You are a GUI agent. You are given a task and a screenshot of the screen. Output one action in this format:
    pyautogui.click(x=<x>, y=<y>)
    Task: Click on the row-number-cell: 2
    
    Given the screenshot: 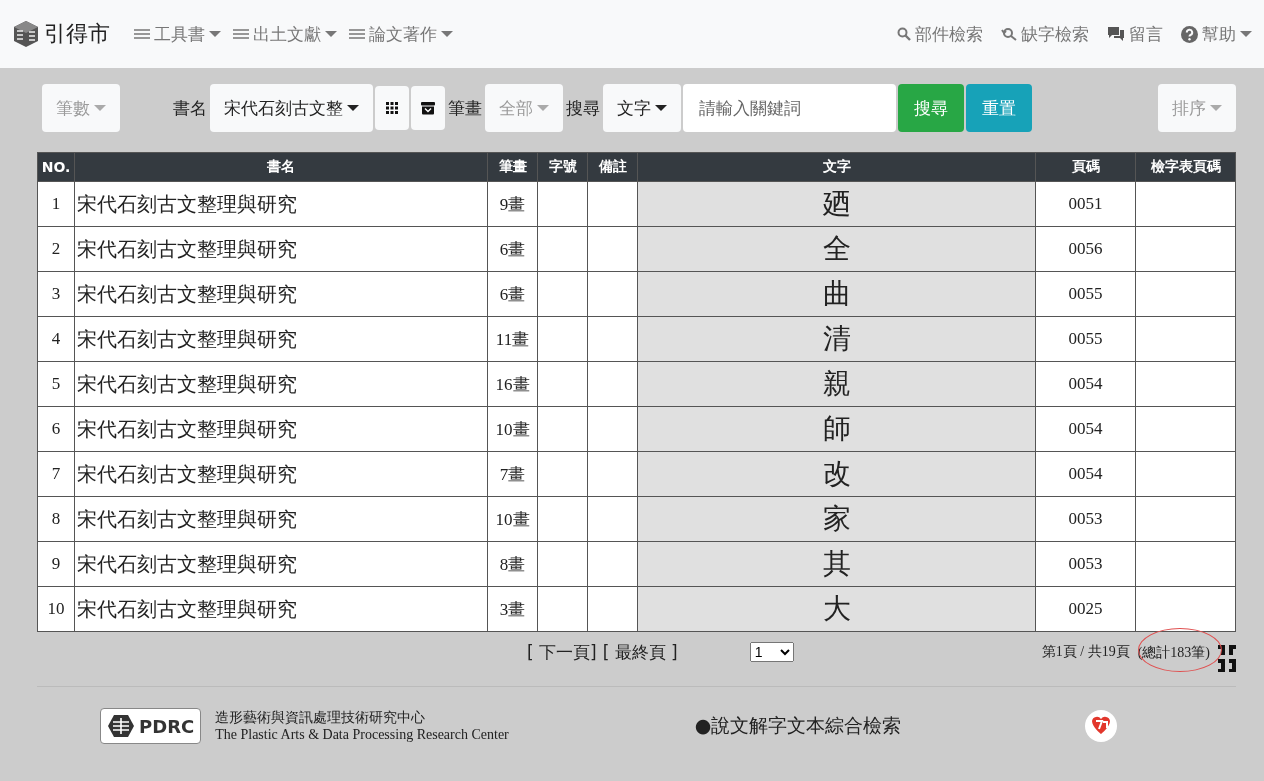 What is the action you would take?
    pyautogui.click(x=56, y=249)
    